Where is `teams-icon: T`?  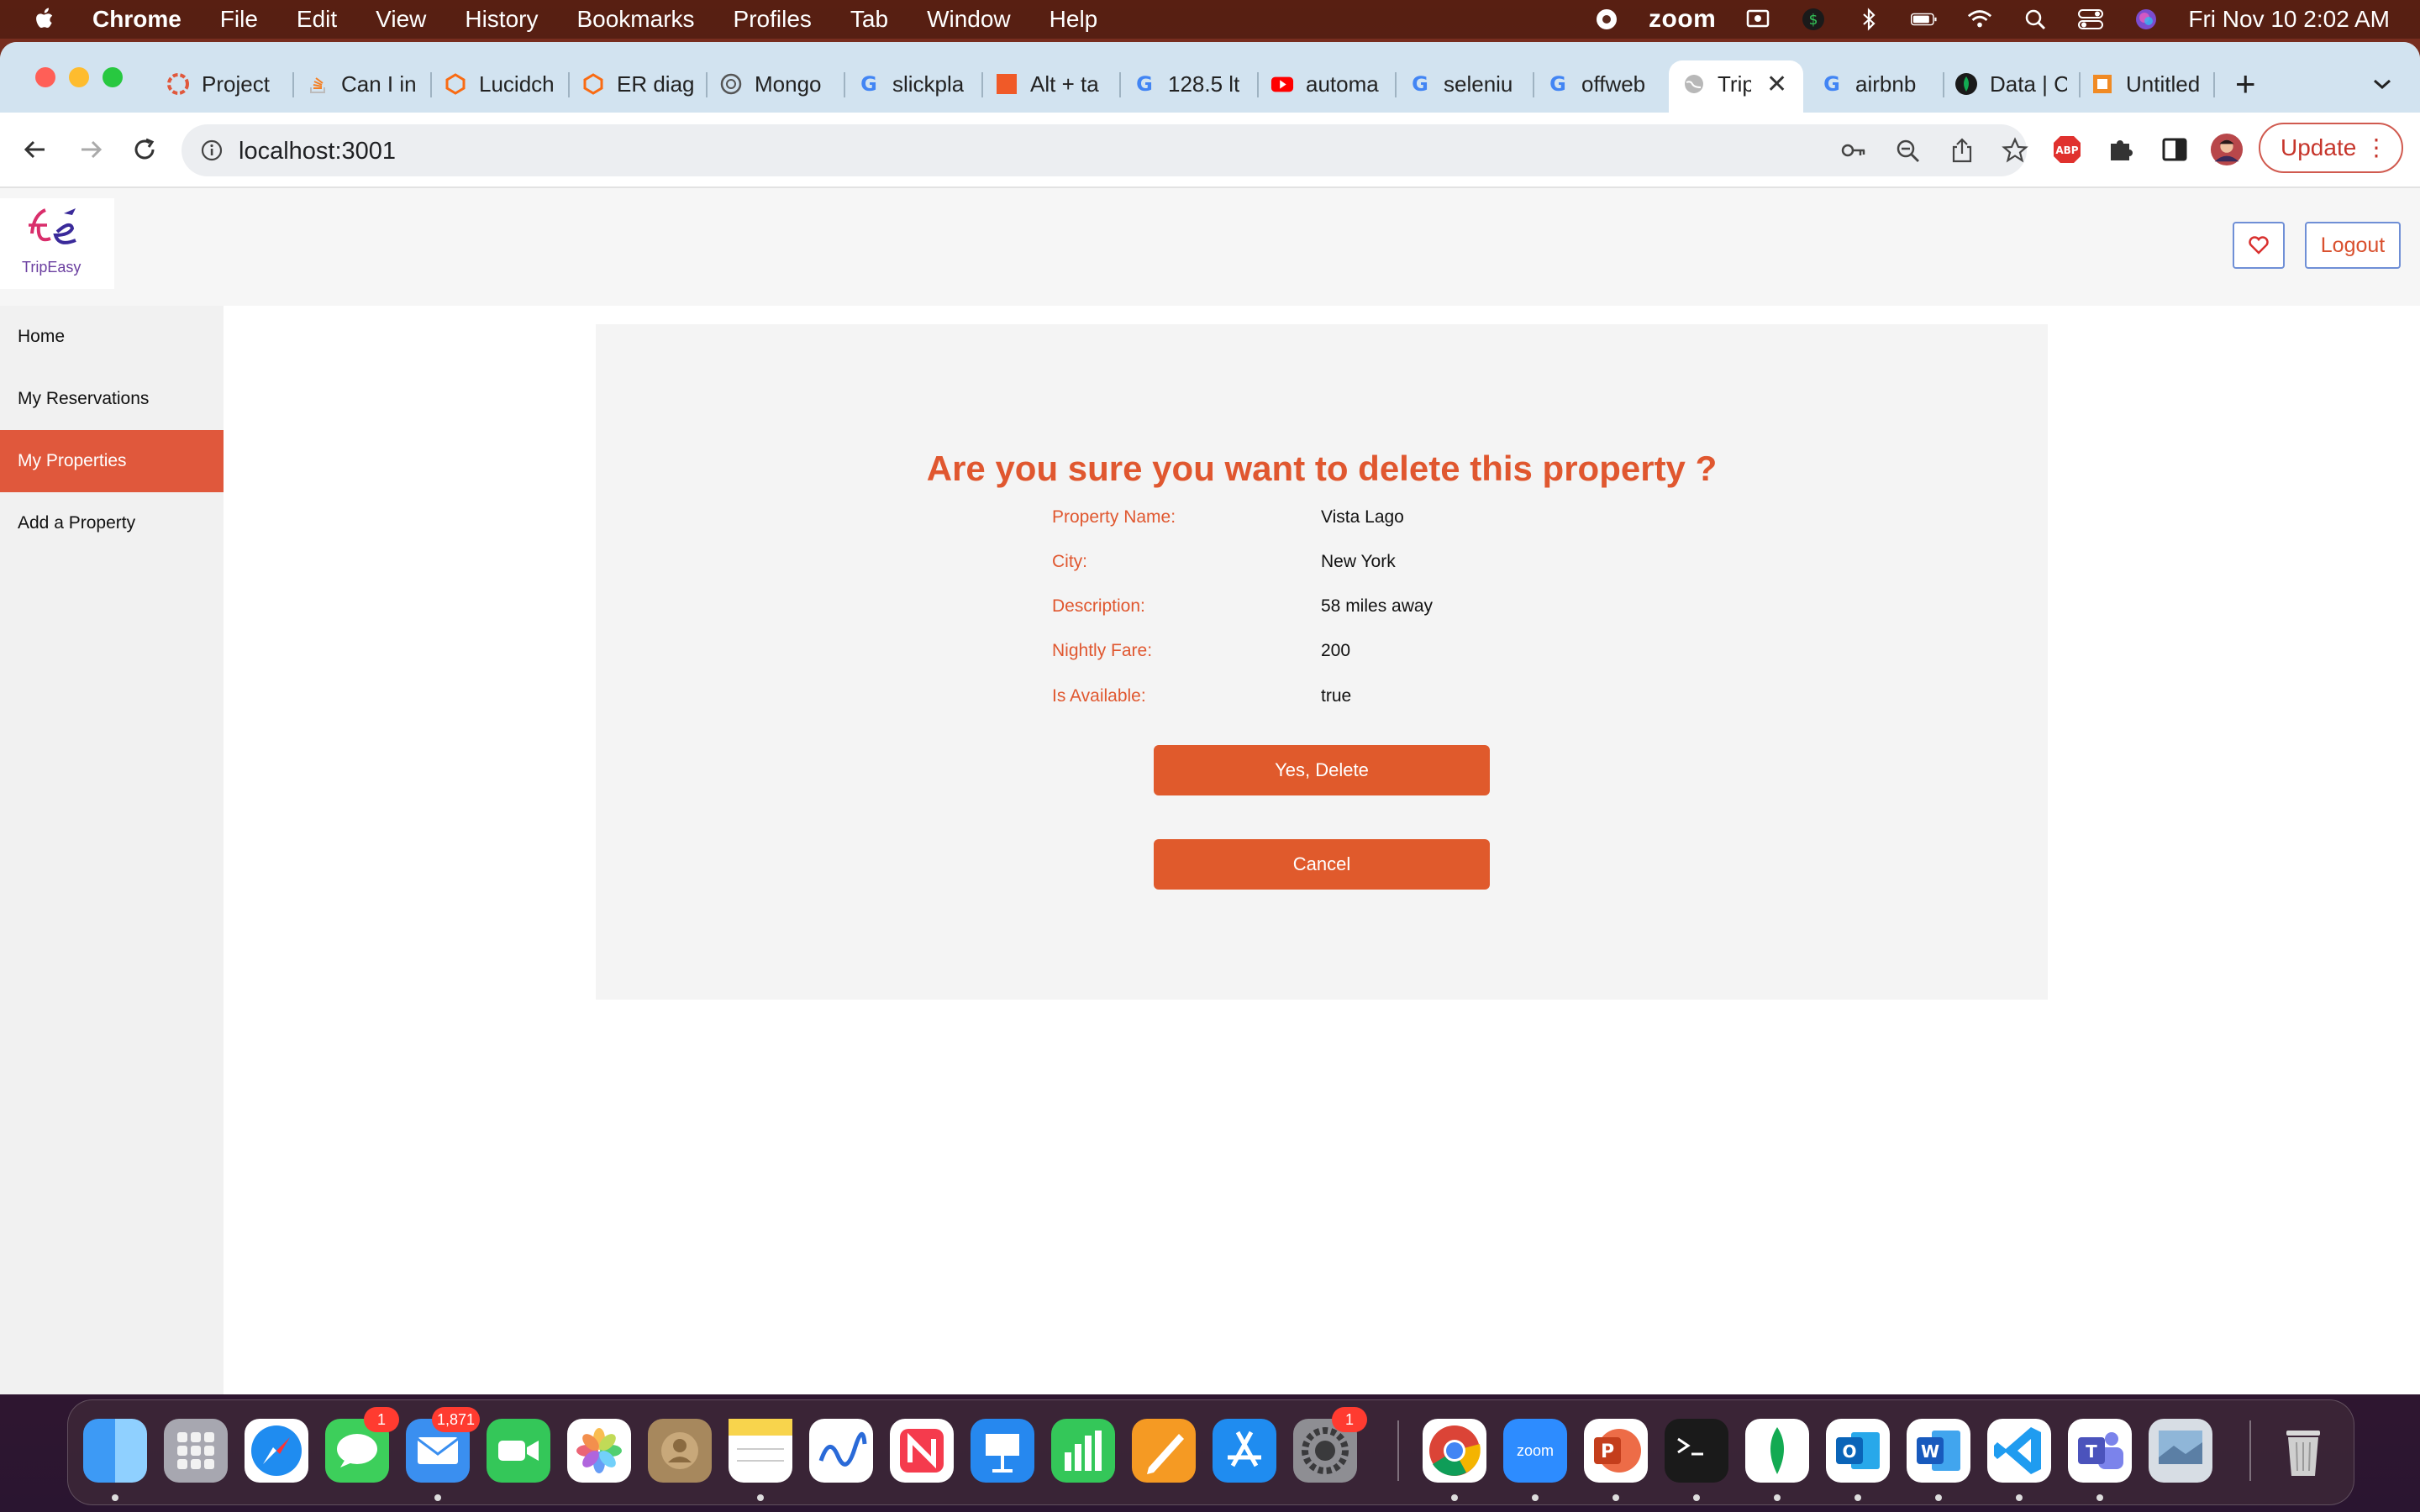 teams-icon: T is located at coordinates (2100, 1451).